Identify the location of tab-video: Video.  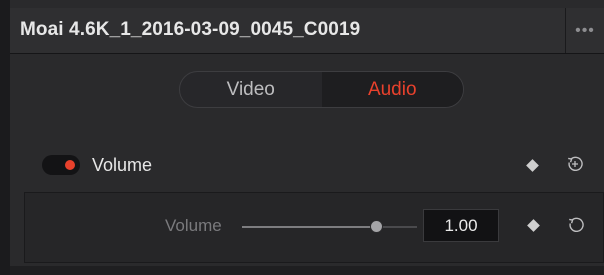
(251, 89).